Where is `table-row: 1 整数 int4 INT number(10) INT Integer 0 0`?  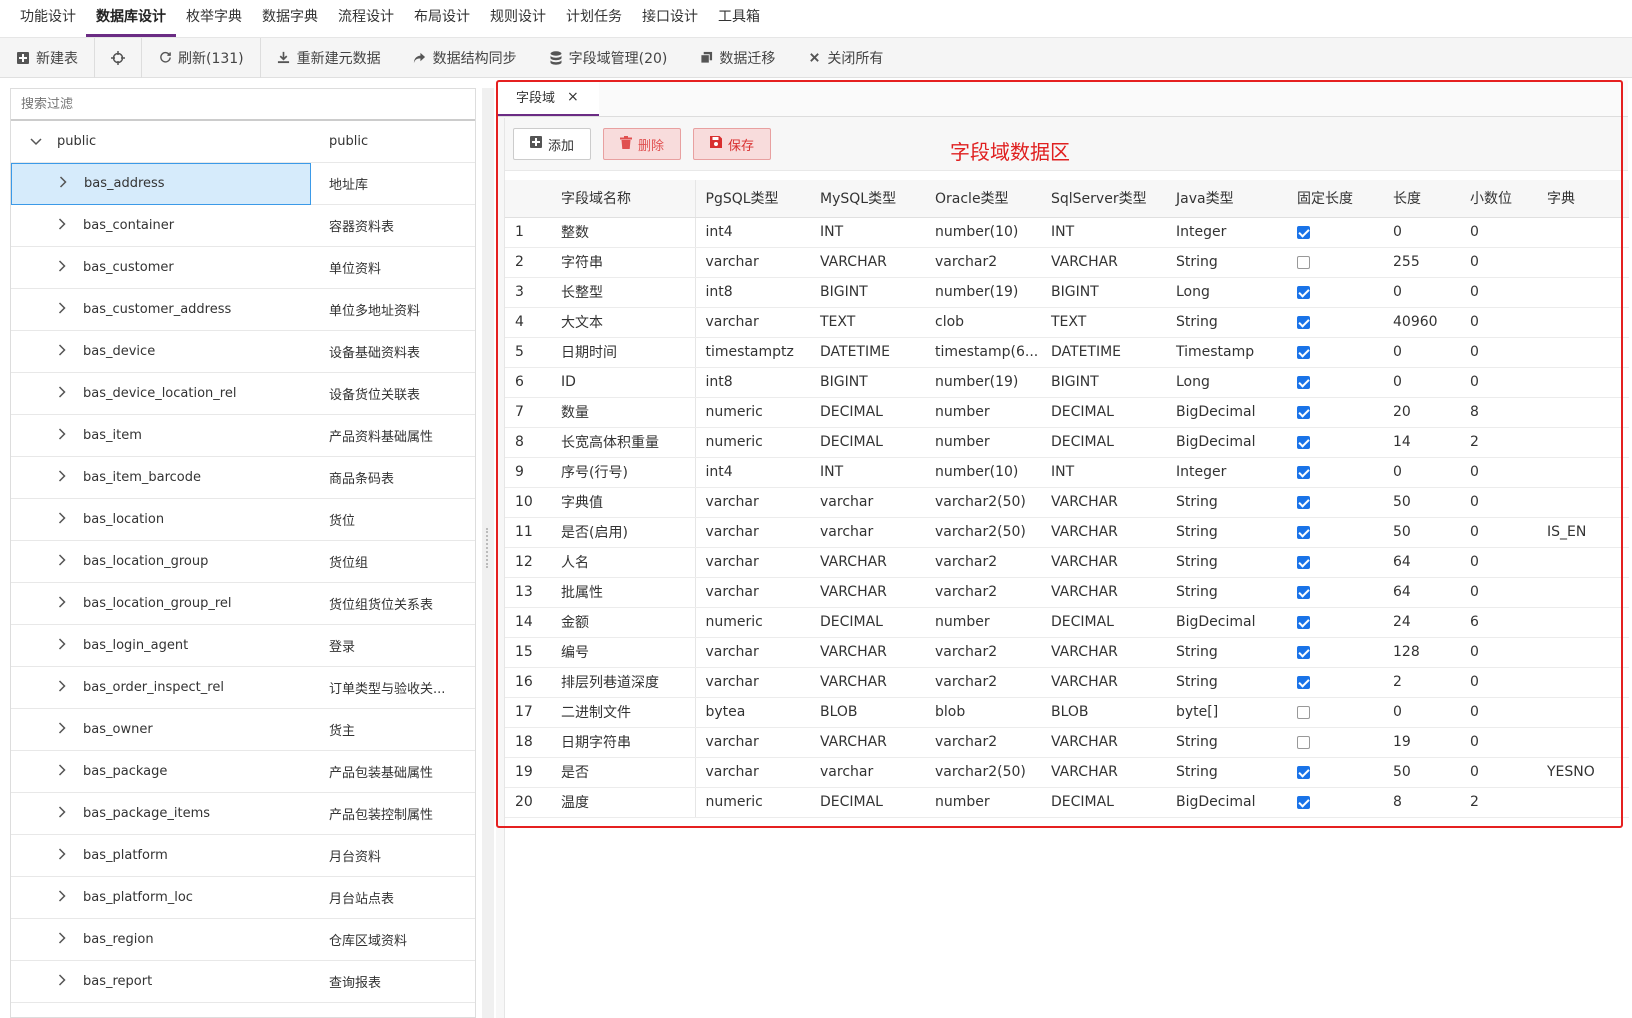 table-row: 1 整数 int4 INT number(10) INT Integer 0 0 is located at coordinates (1067, 232).